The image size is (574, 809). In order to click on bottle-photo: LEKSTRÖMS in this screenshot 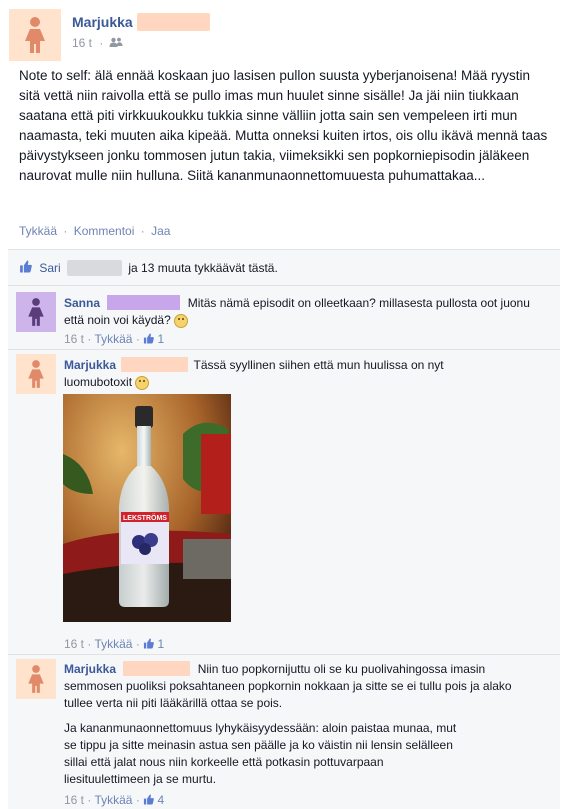, I will do `click(147, 508)`.